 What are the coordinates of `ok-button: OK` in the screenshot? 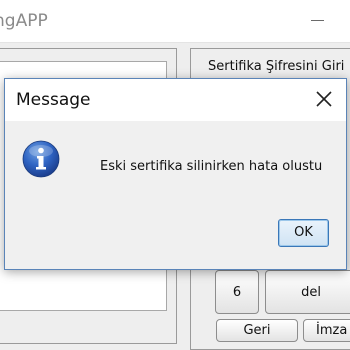 It's located at (303, 233).